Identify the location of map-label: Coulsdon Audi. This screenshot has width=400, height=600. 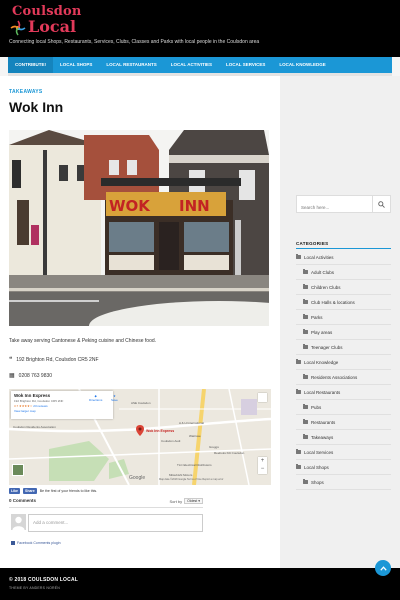
(171, 441).